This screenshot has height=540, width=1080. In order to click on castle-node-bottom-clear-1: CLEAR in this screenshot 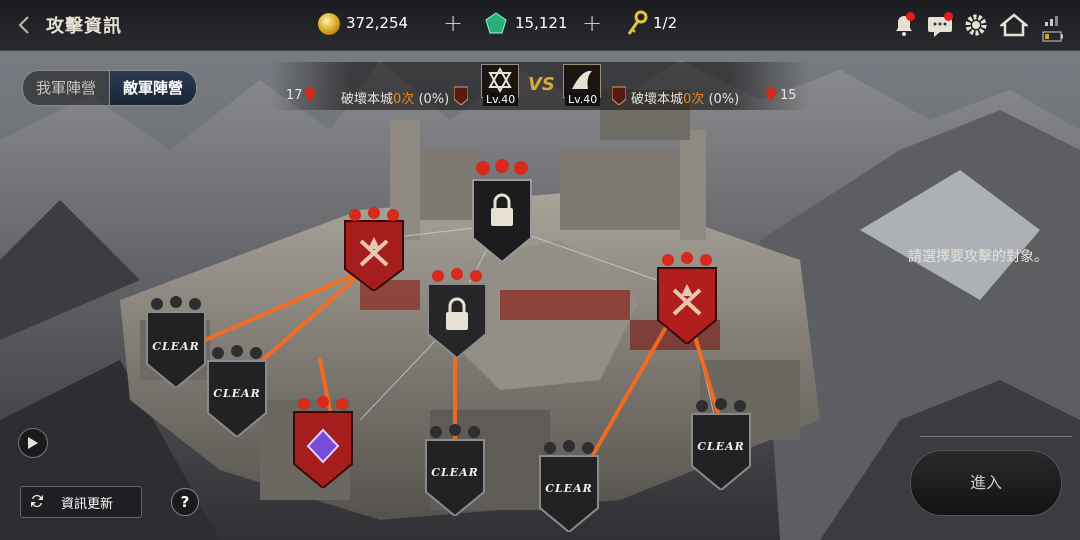, I will do `click(455, 470)`.